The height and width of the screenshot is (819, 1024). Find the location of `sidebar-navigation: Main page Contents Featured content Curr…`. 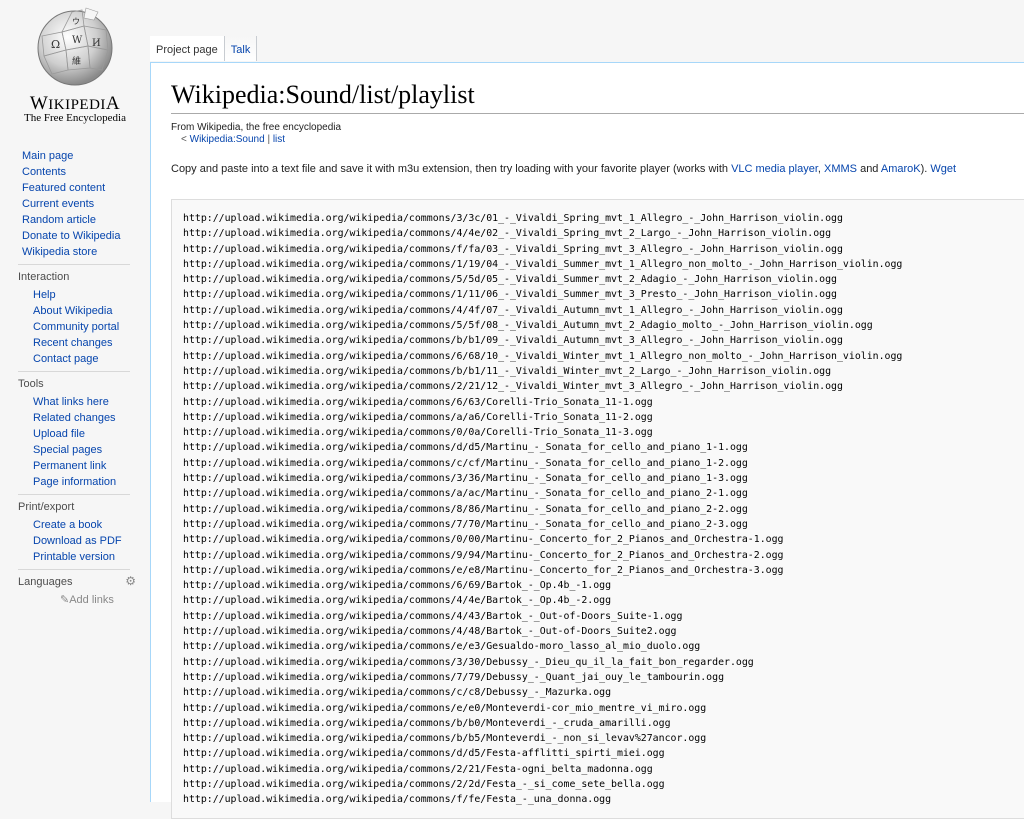

sidebar-navigation: Main page Contents Featured content Curr… is located at coordinates (75, 204).